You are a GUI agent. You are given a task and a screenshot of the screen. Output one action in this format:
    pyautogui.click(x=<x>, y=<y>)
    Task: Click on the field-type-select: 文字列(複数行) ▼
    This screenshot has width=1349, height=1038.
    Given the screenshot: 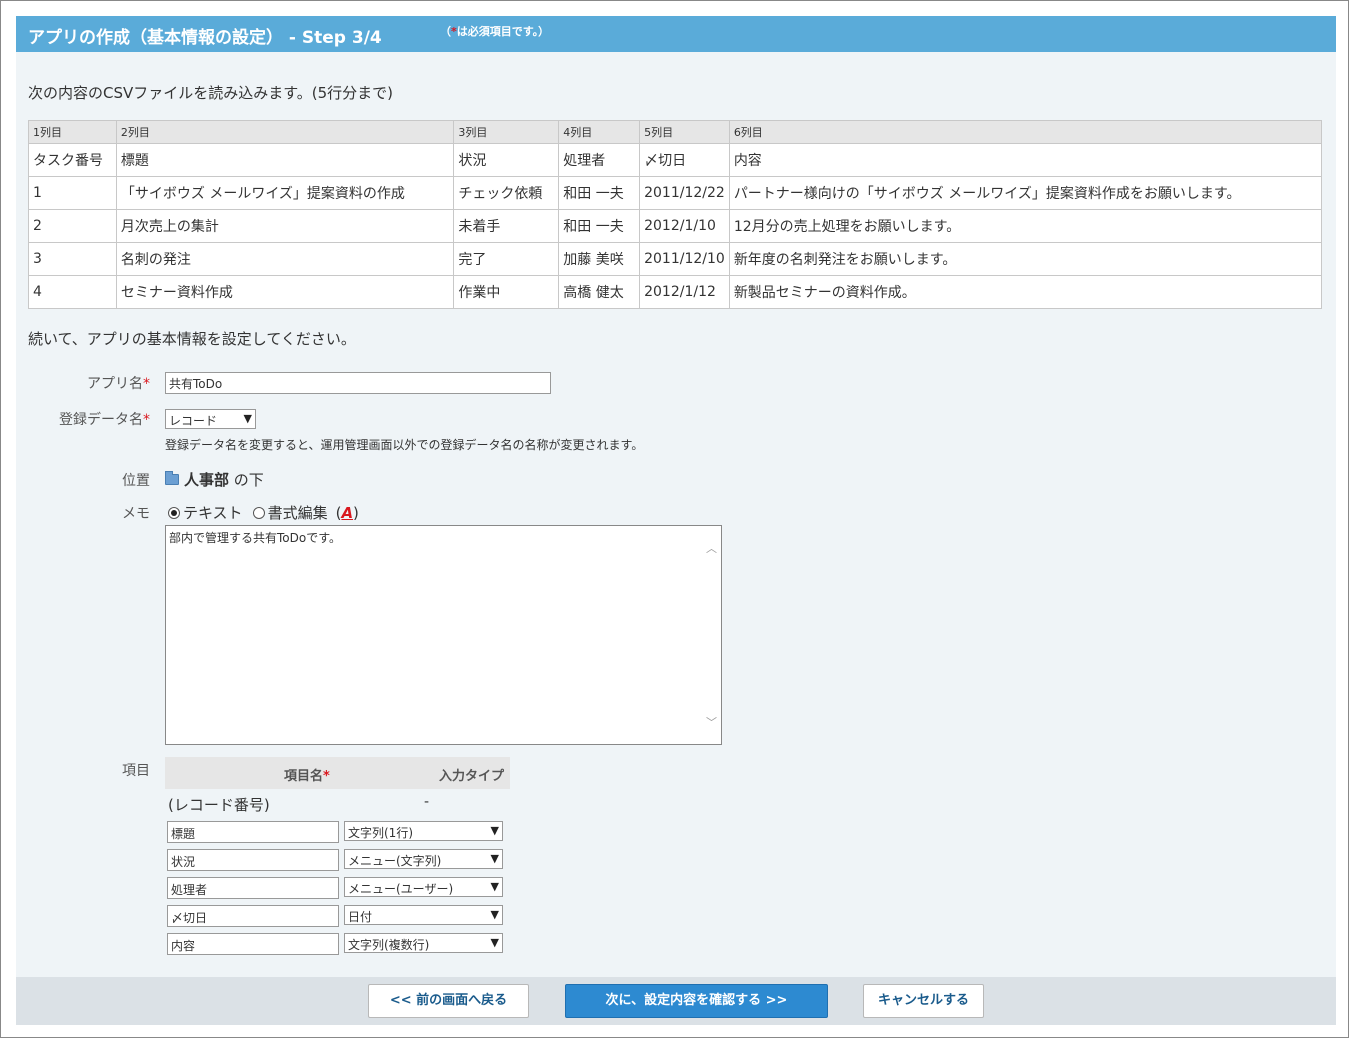 What is the action you would take?
    pyautogui.click(x=423, y=943)
    